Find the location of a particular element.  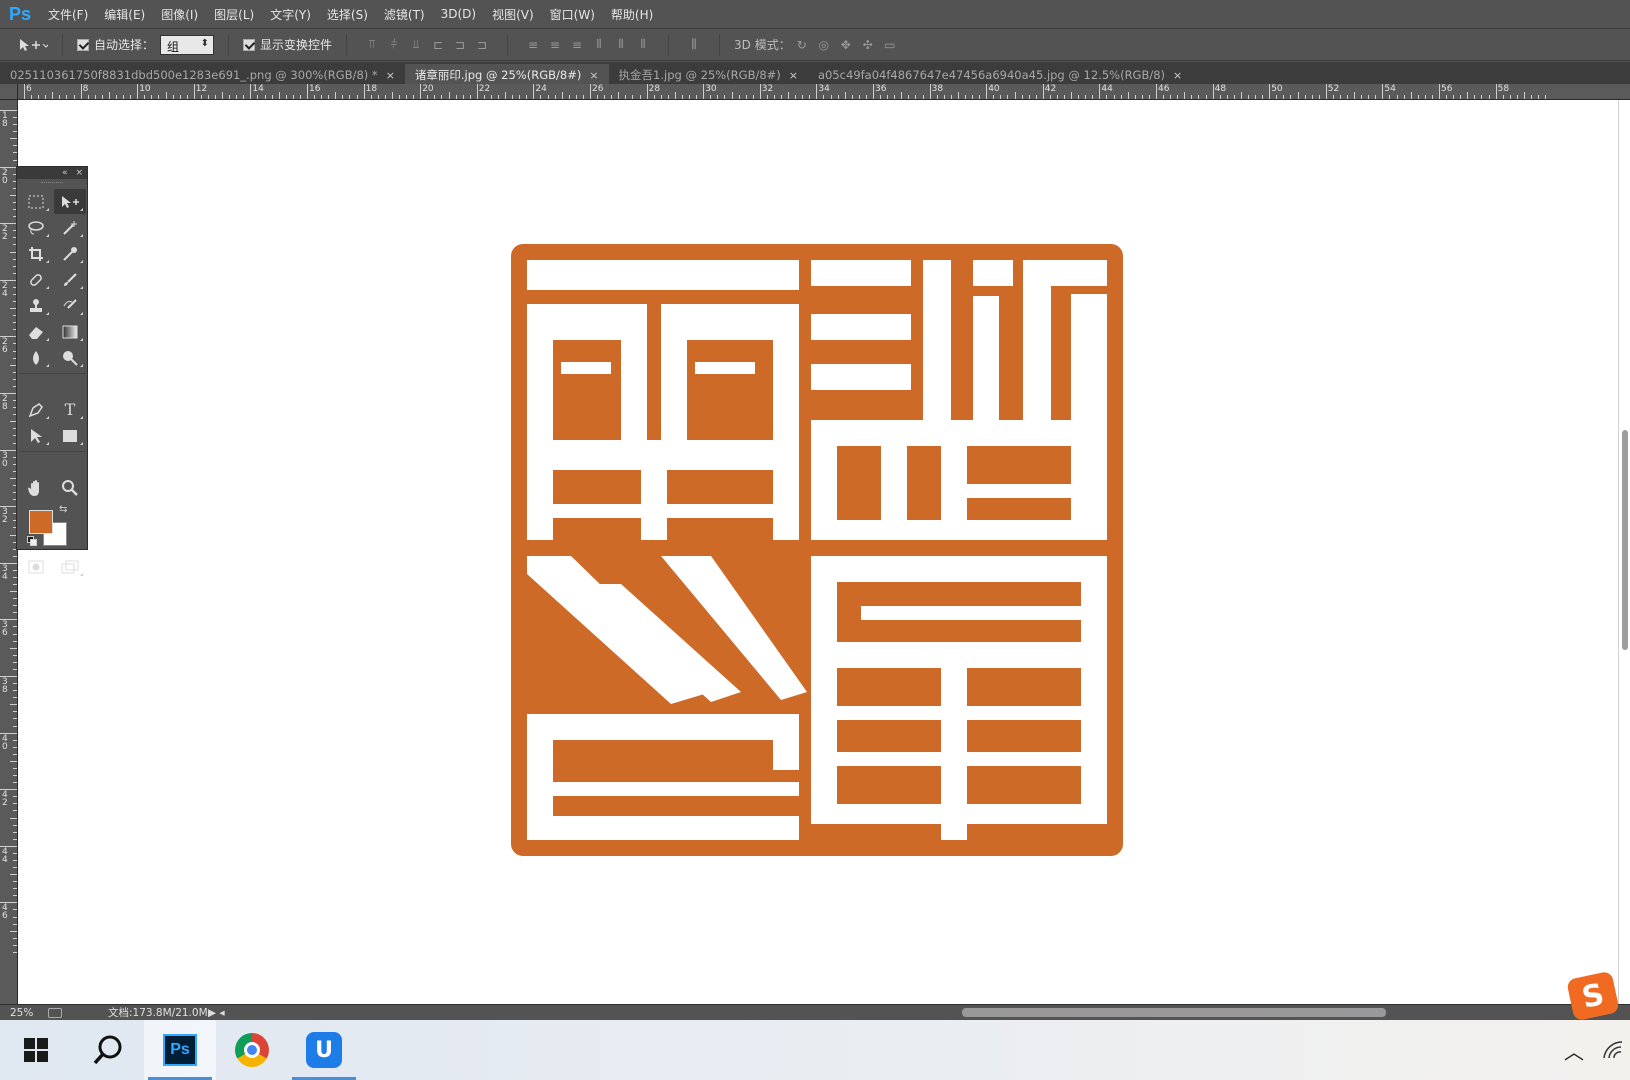

tab-document-3: 执金吾1.jpg @ 25%(RGB/8#) × is located at coordinates (708, 74).